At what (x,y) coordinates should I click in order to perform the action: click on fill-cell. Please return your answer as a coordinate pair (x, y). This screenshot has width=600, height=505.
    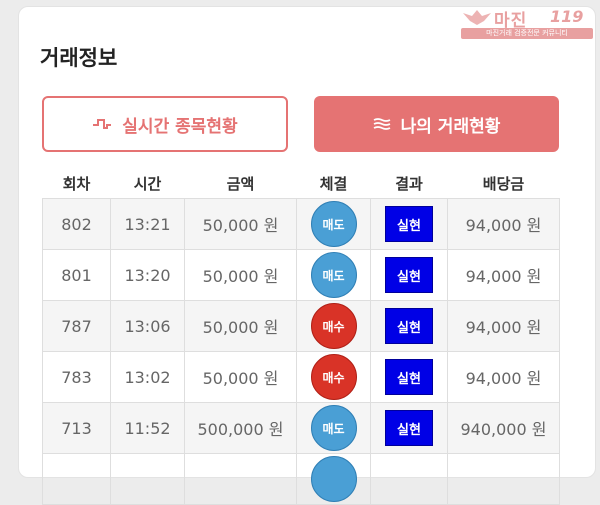
    Looking at the image, I should click on (333, 479).